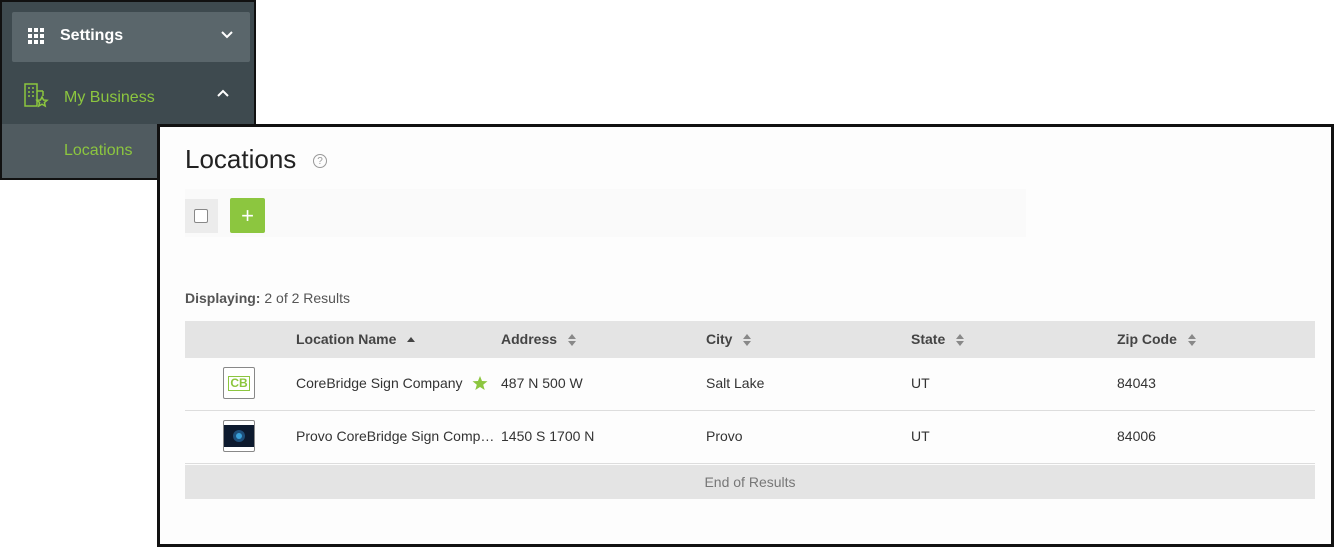 This screenshot has height=547, width=1334. I want to click on page-title: Locations, so click(241, 159).